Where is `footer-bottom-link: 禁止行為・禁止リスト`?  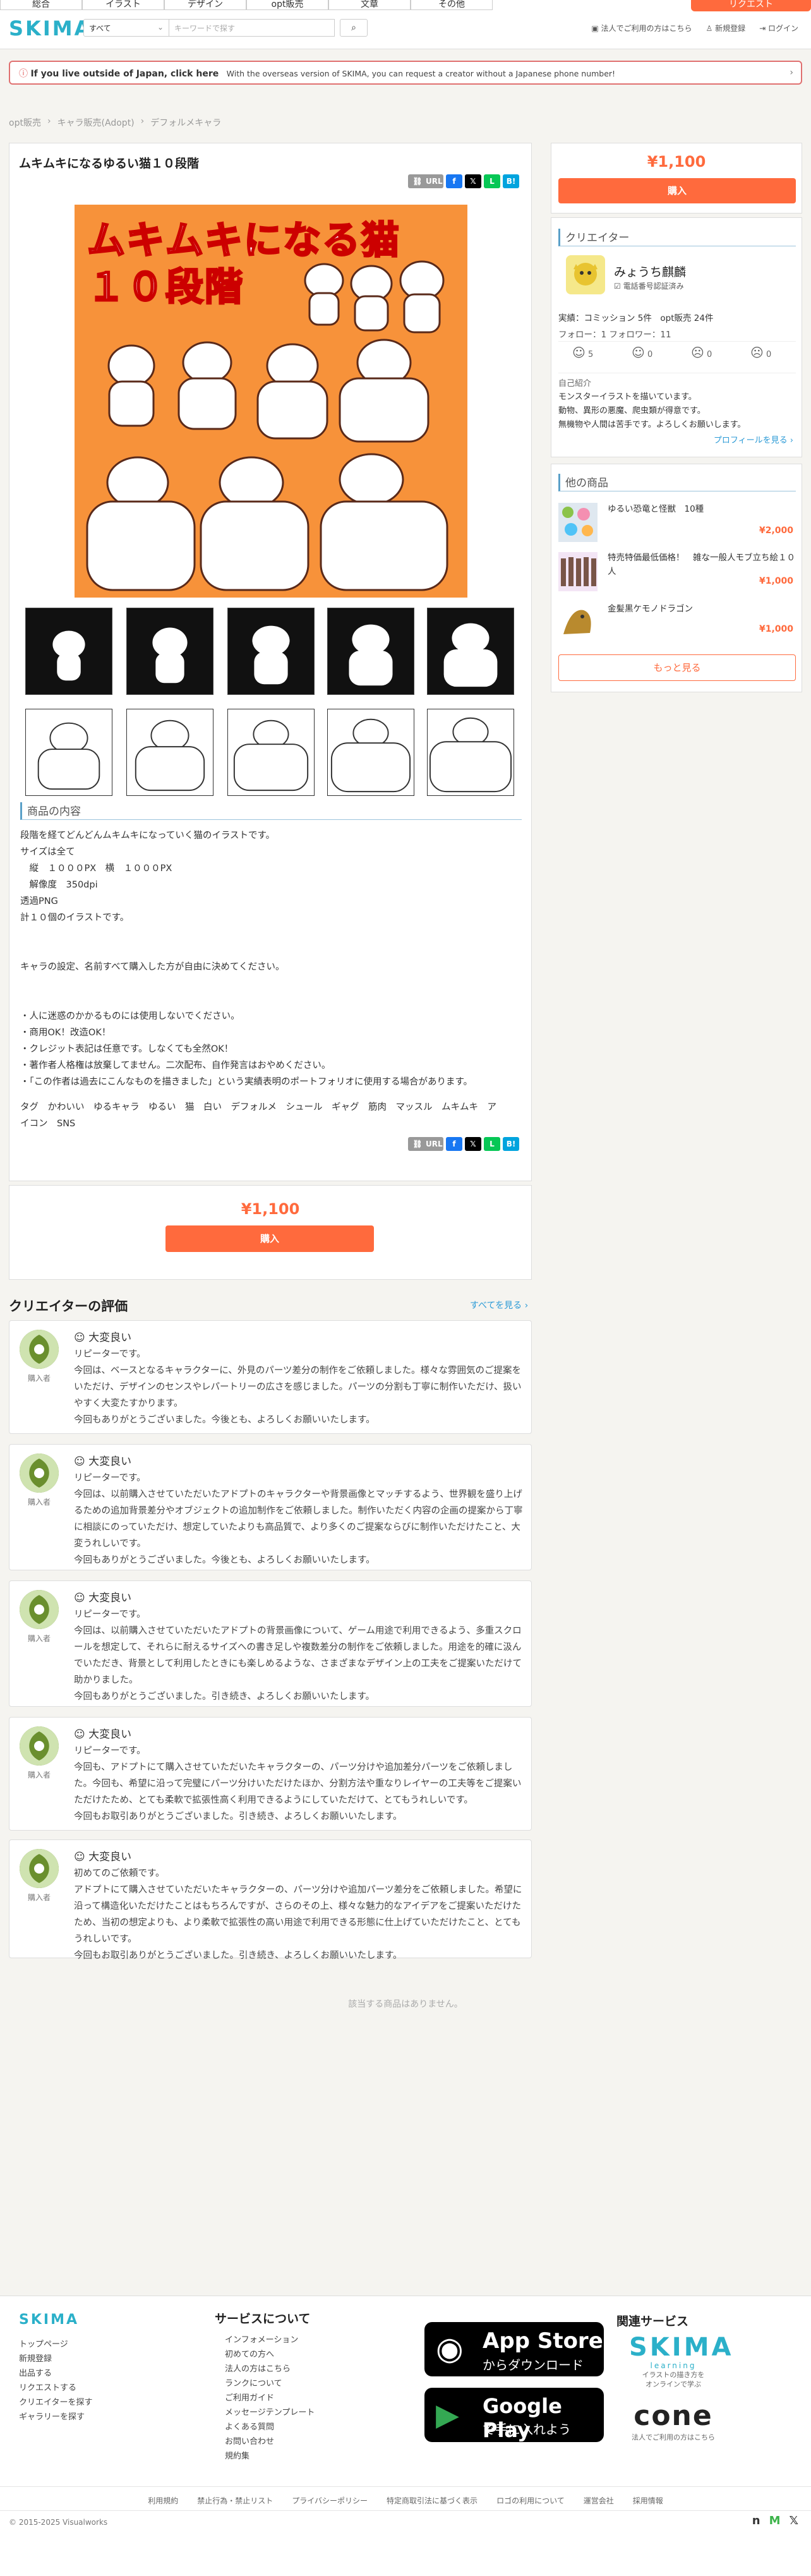
footer-bottom-link: 禁止行為・禁止リスト is located at coordinates (235, 2500).